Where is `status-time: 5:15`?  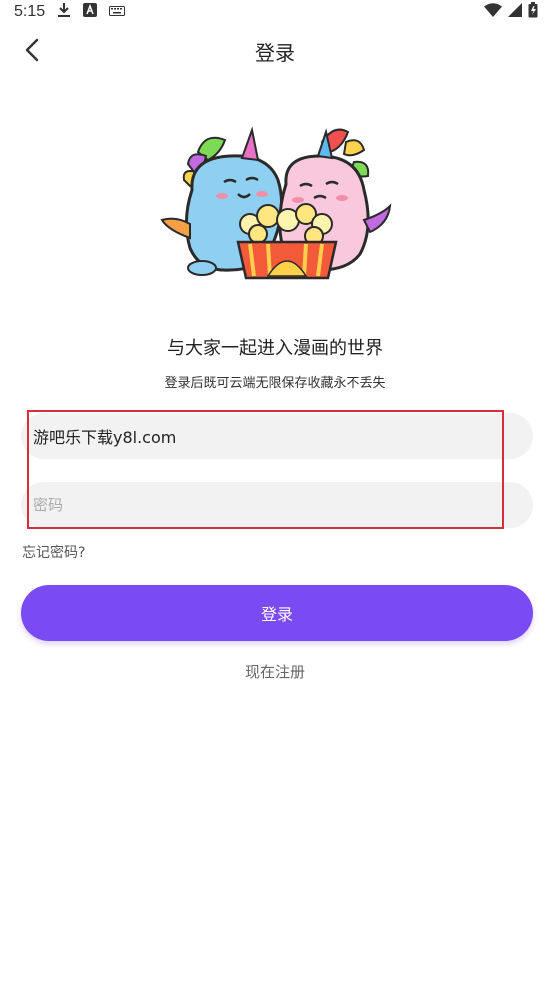
status-time: 5:15 is located at coordinates (30, 11).